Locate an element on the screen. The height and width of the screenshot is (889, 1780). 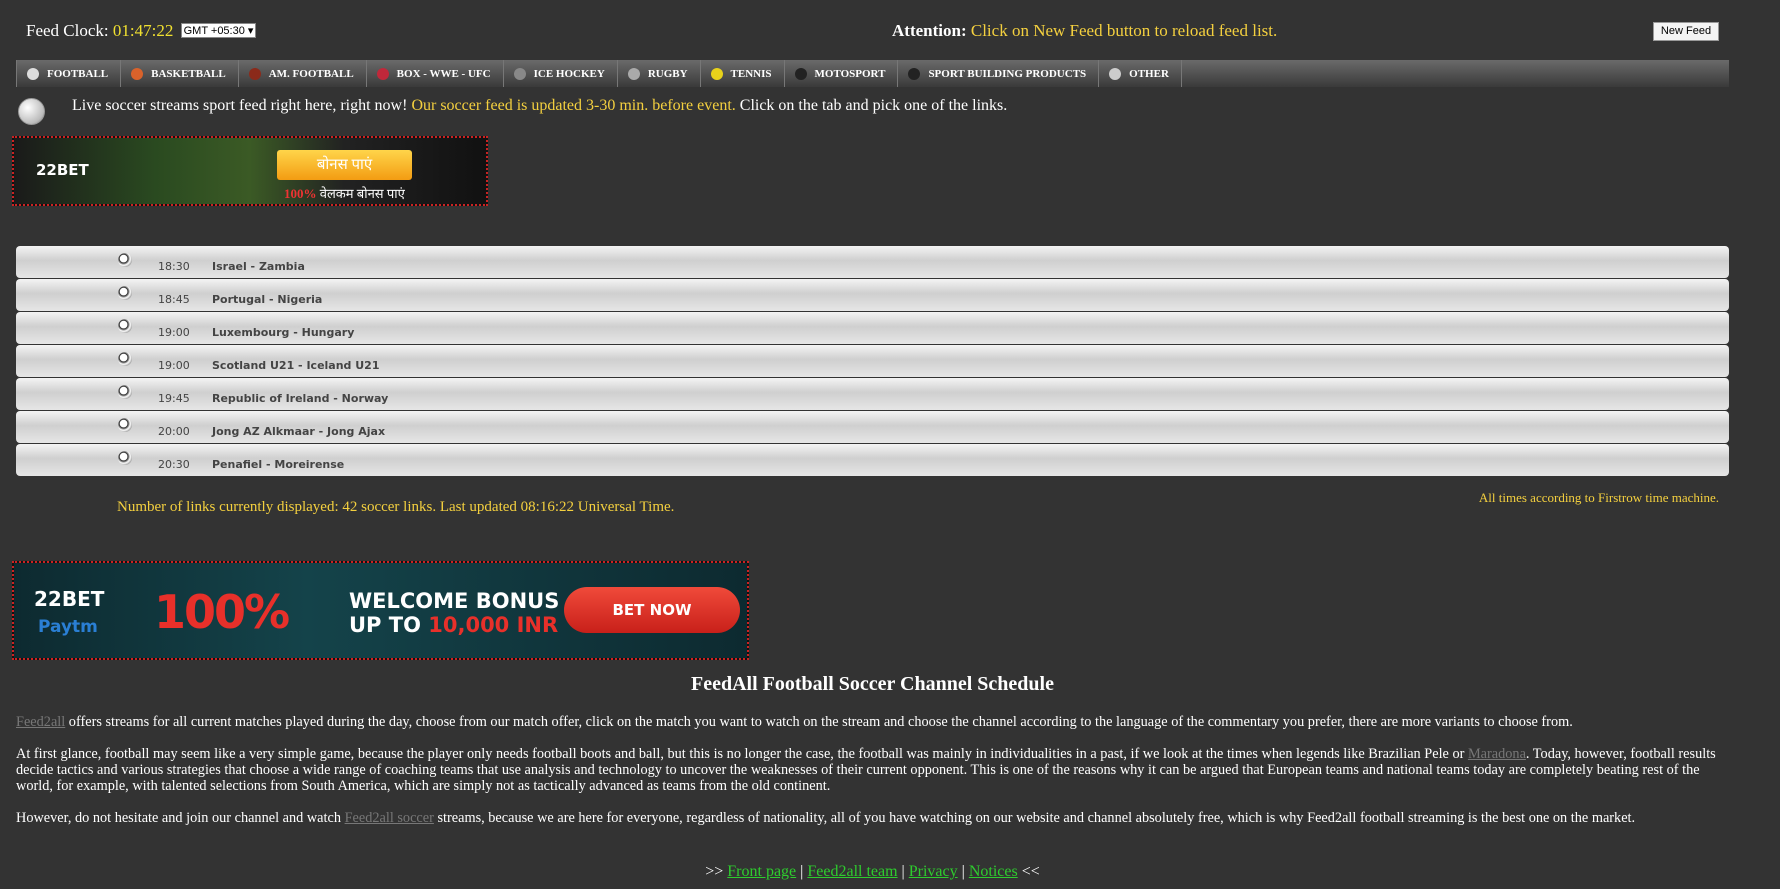
banner-brand: 22BET is located at coordinates (62, 170).